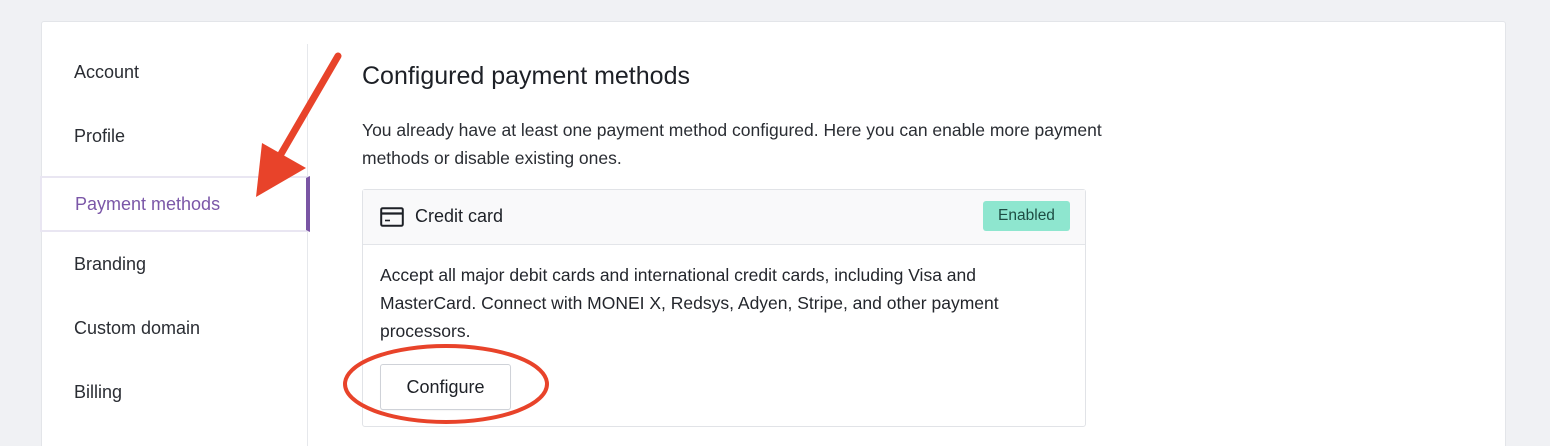 The height and width of the screenshot is (446, 1550). I want to click on sidebar-item-profile: Profile, so click(174, 136).